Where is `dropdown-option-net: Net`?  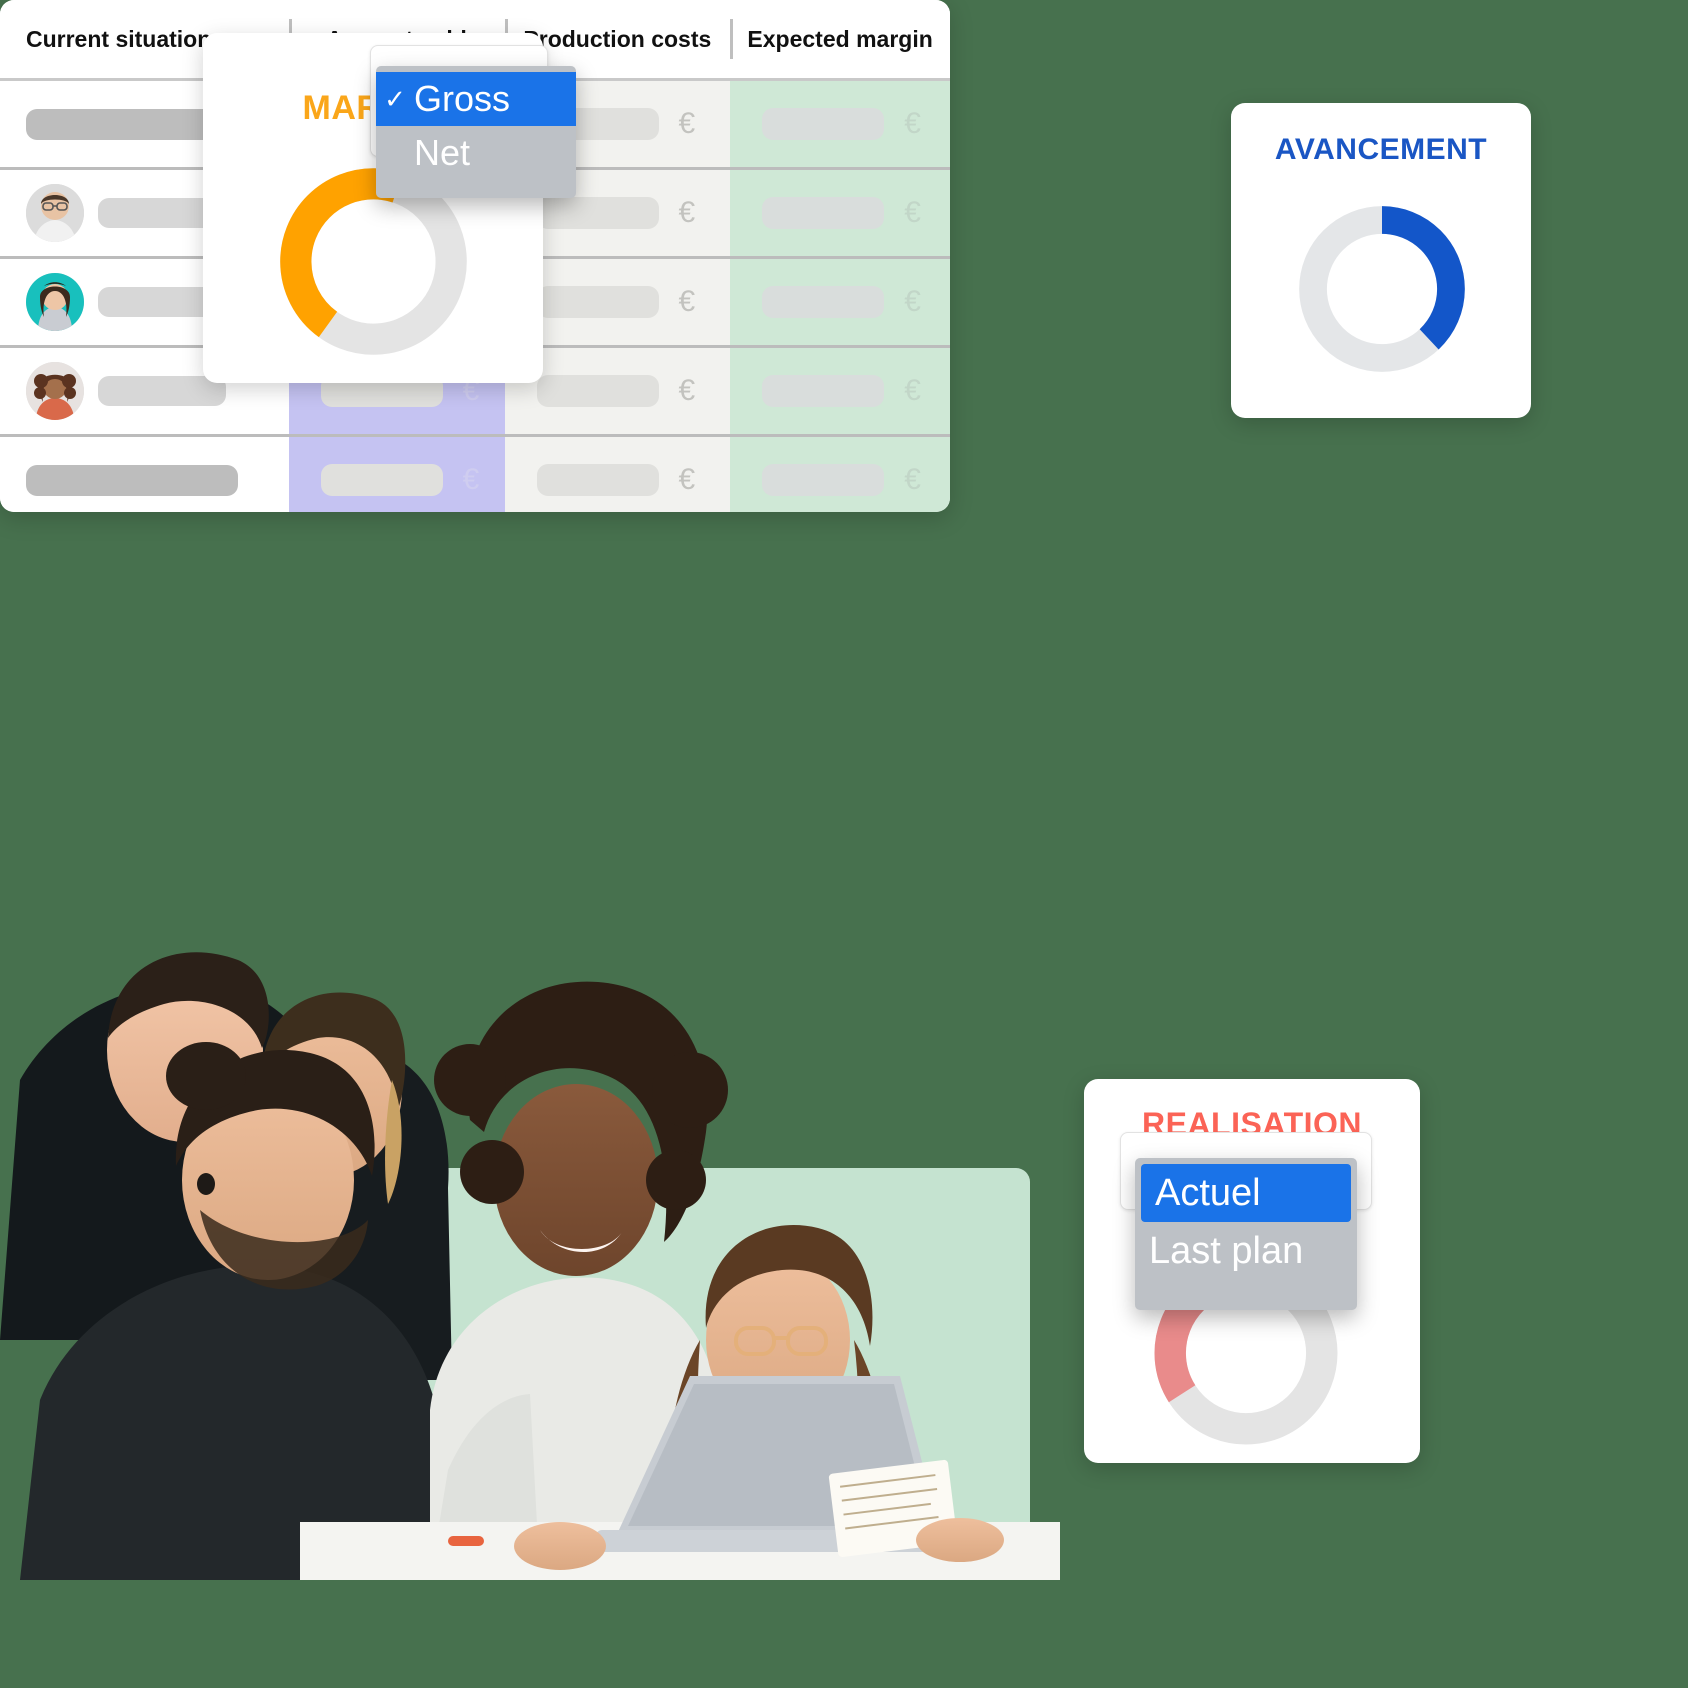 dropdown-option-net: Net is located at coordinates (476, 153).